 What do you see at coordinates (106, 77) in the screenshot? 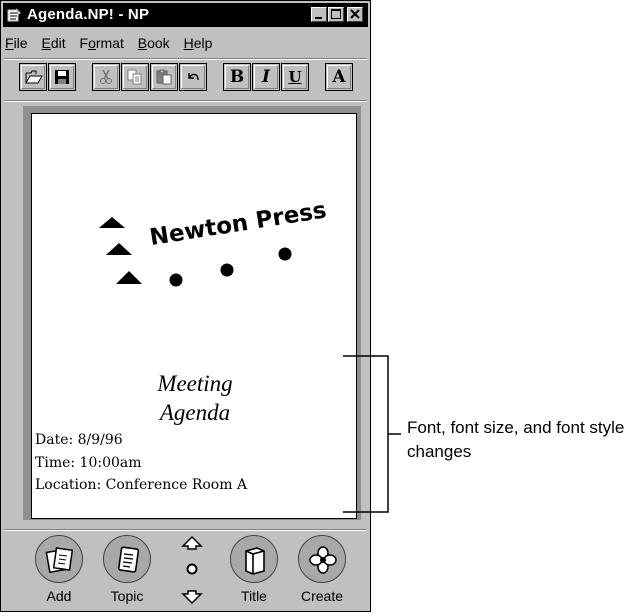
I see `cut-button` at bounding box center [106, 77].